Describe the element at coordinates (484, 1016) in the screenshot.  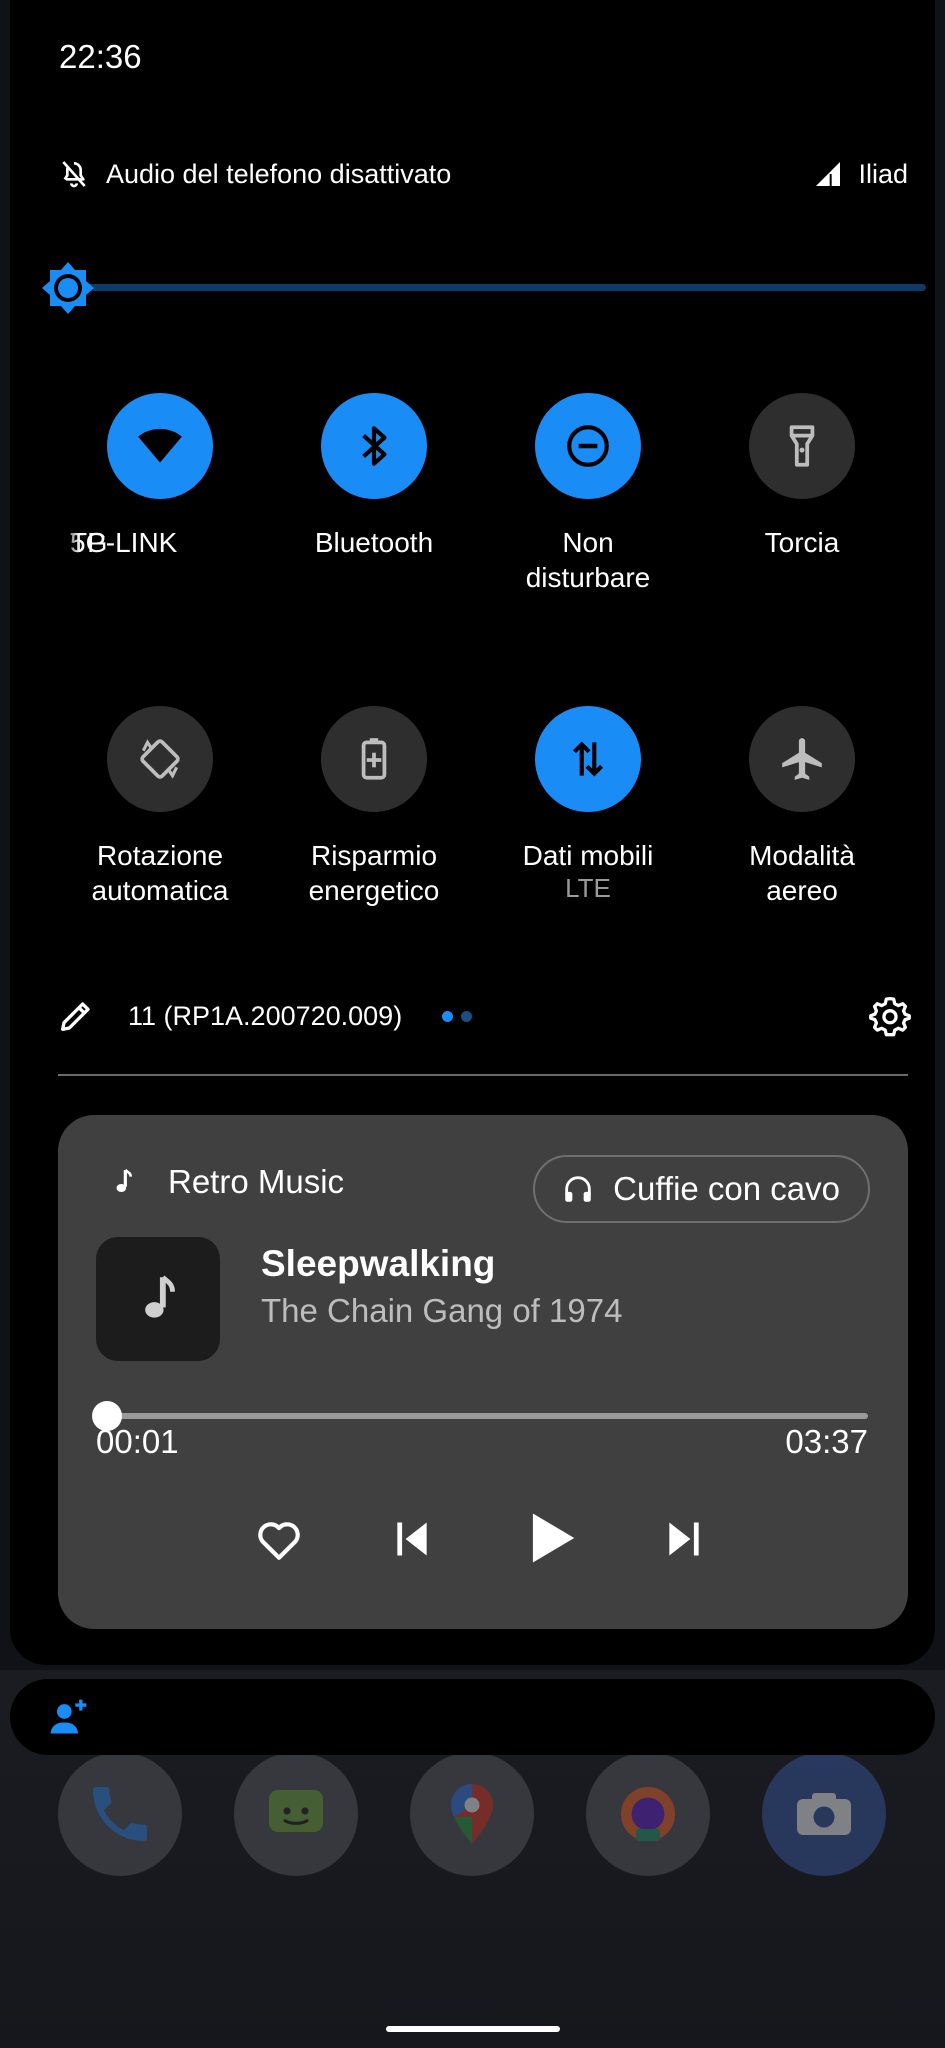
I see `quick-settings-footer: 11 (RP1A.200720.009)` at that location.